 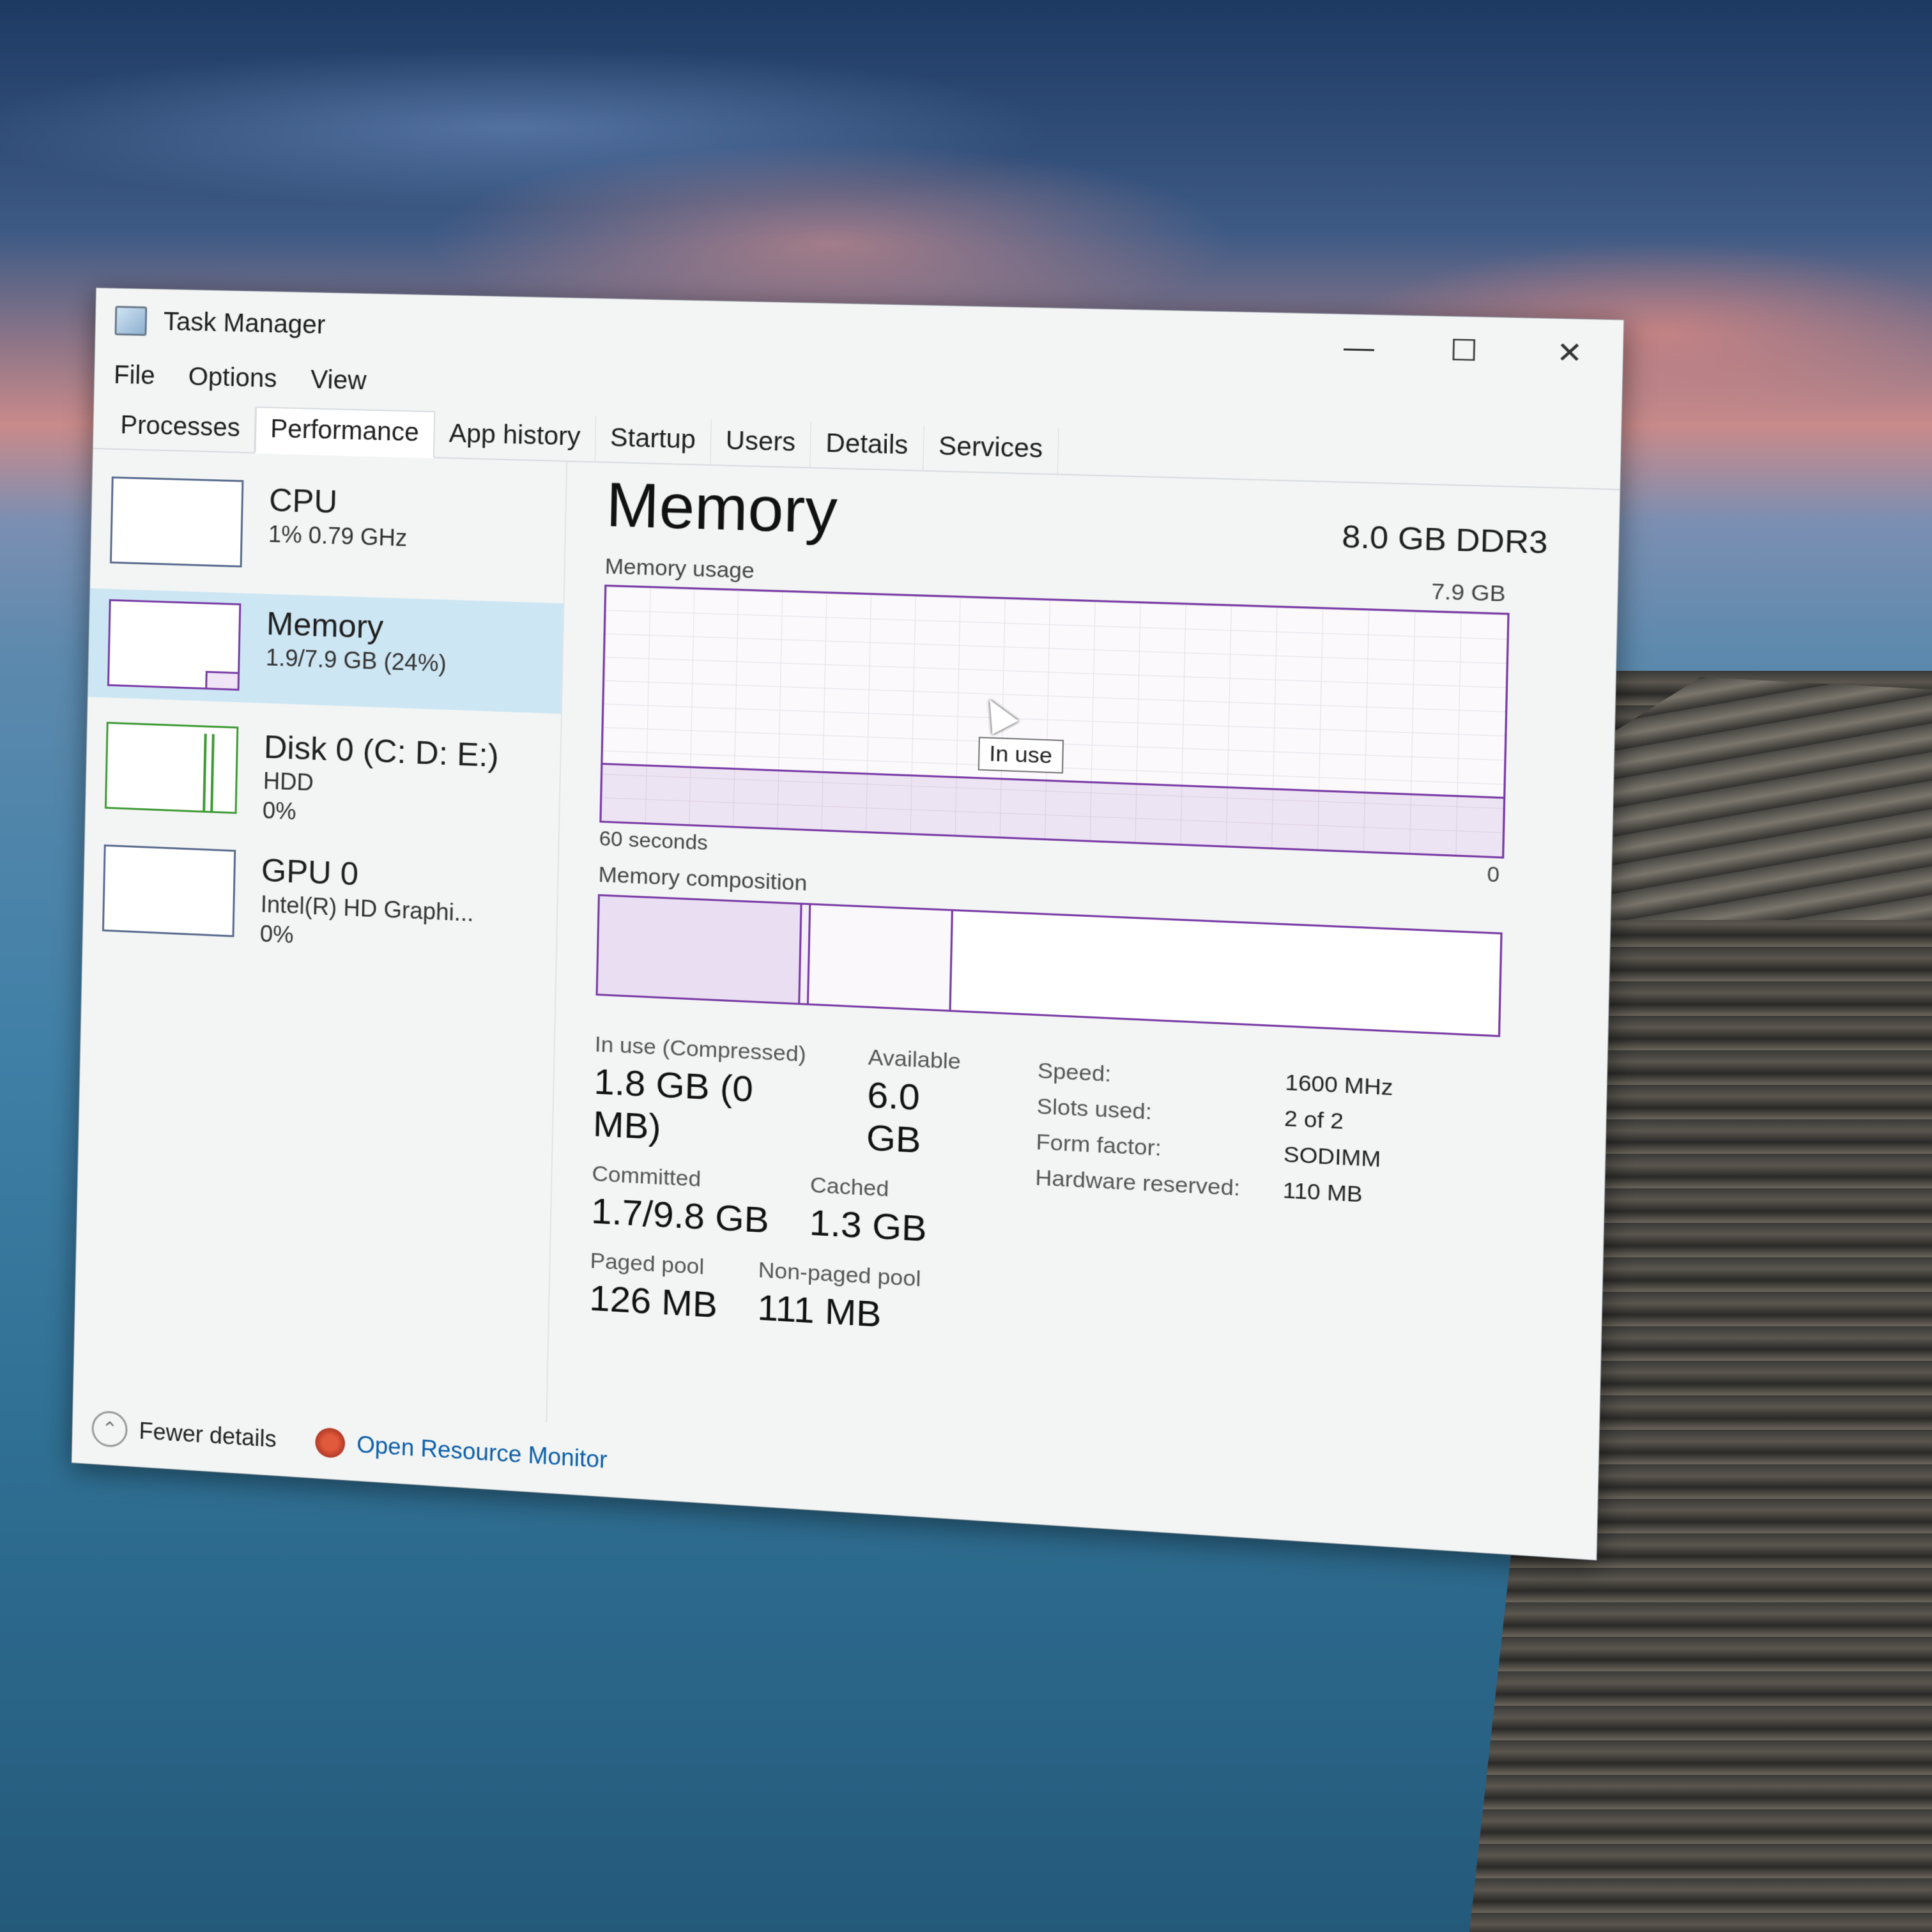 I want to click on close-button: ✕, so click(x=1569, y=353).